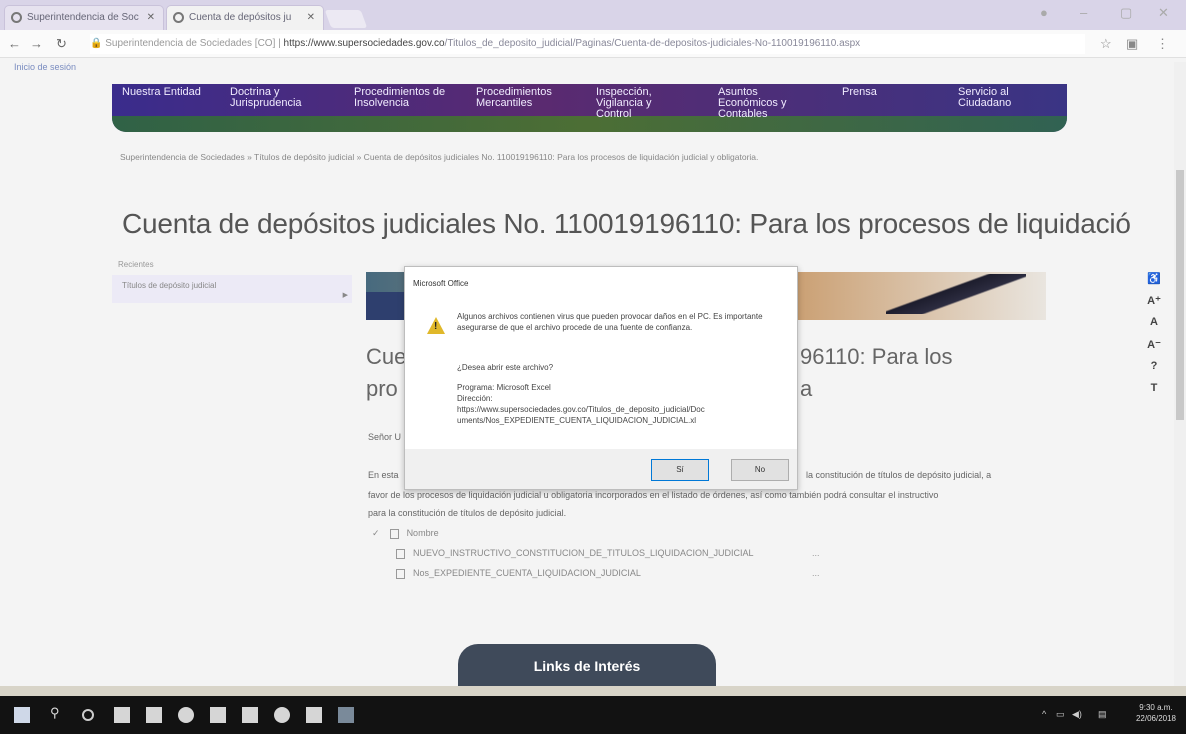 The height and width of the screenshot is (734, 1186). Describe the element at coordinates (314, 715) in the screenshot. I see `word-taskbar-icon` at that location.